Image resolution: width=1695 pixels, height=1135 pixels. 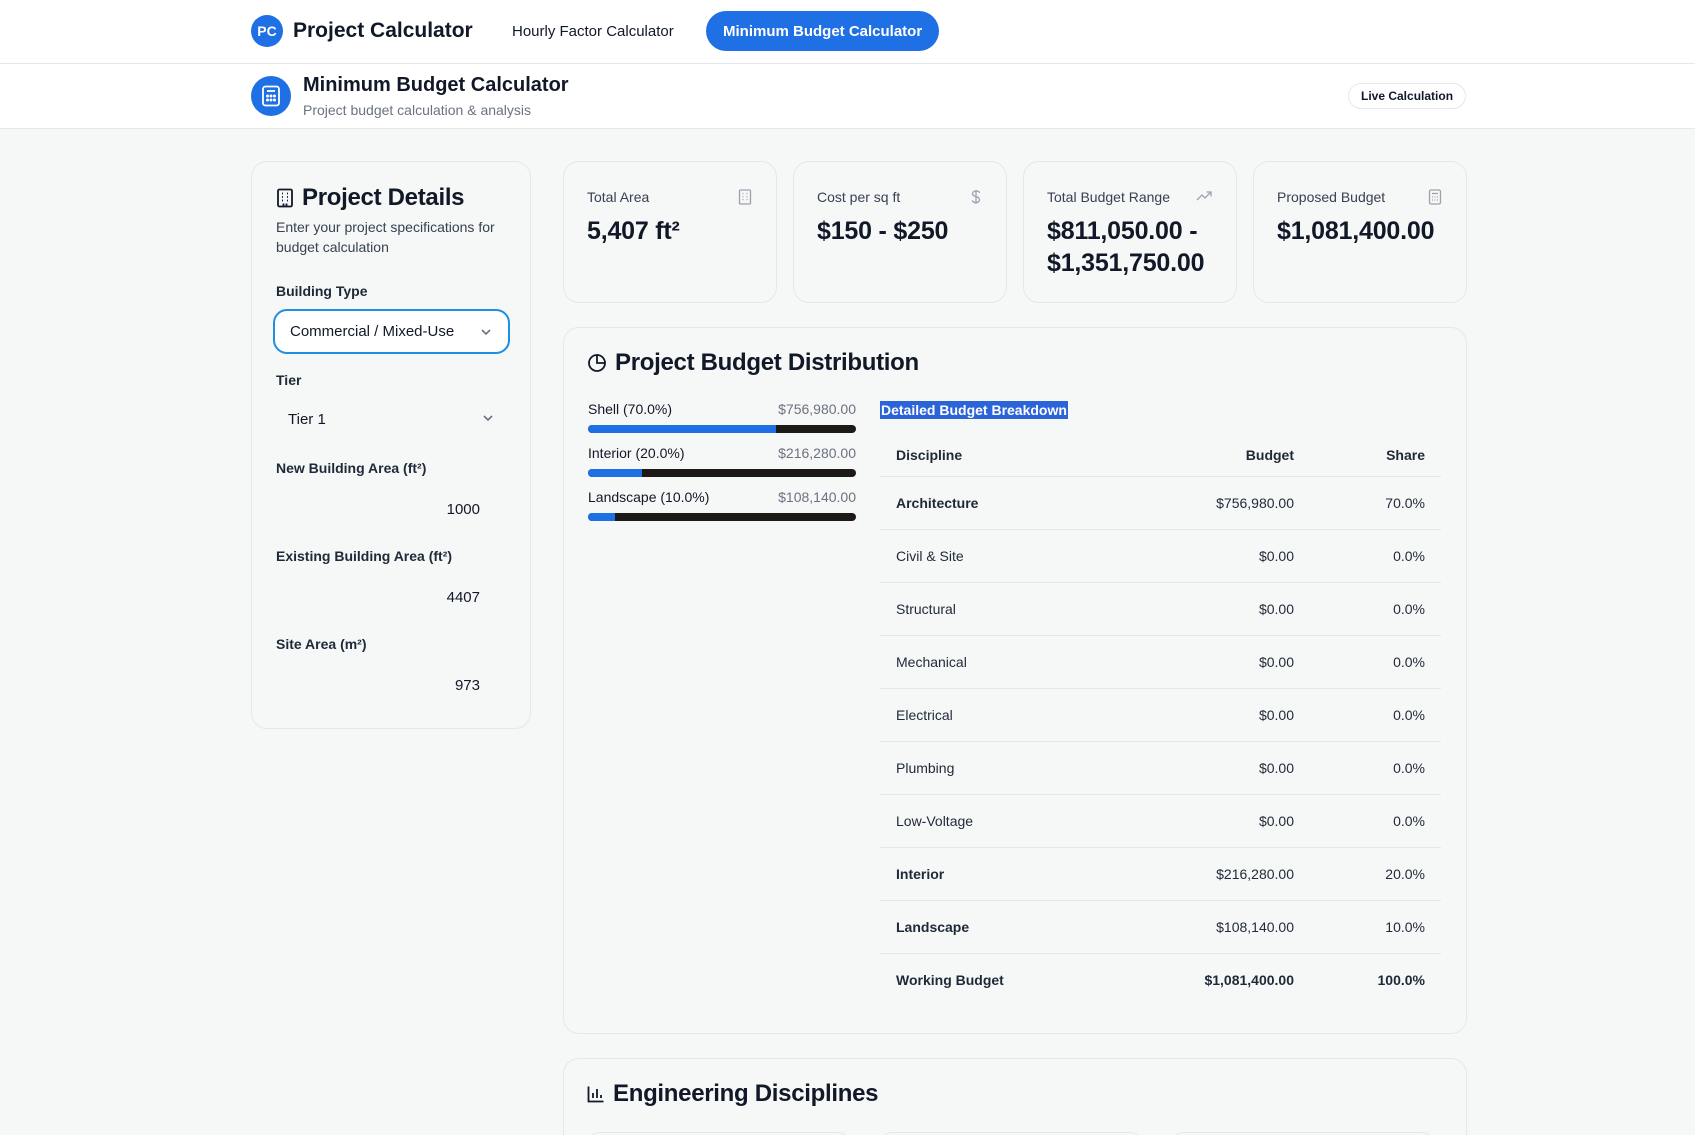 I want to click on table-row: Plumbing $0.00 0.0%, so click(x=1160, y=768).